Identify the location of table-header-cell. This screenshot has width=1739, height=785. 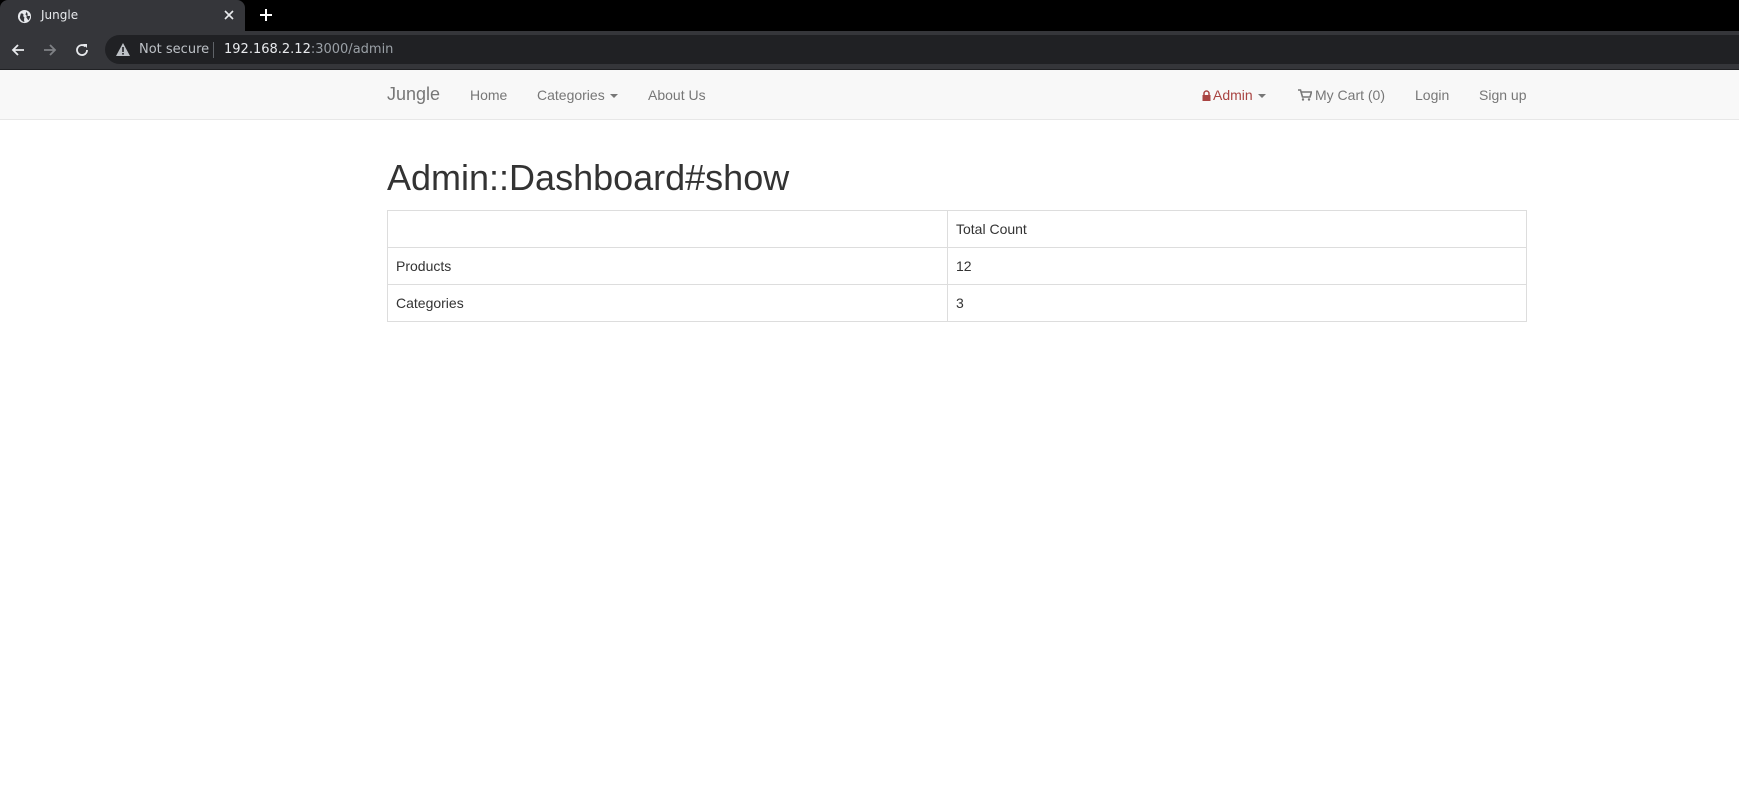
(667, 229).